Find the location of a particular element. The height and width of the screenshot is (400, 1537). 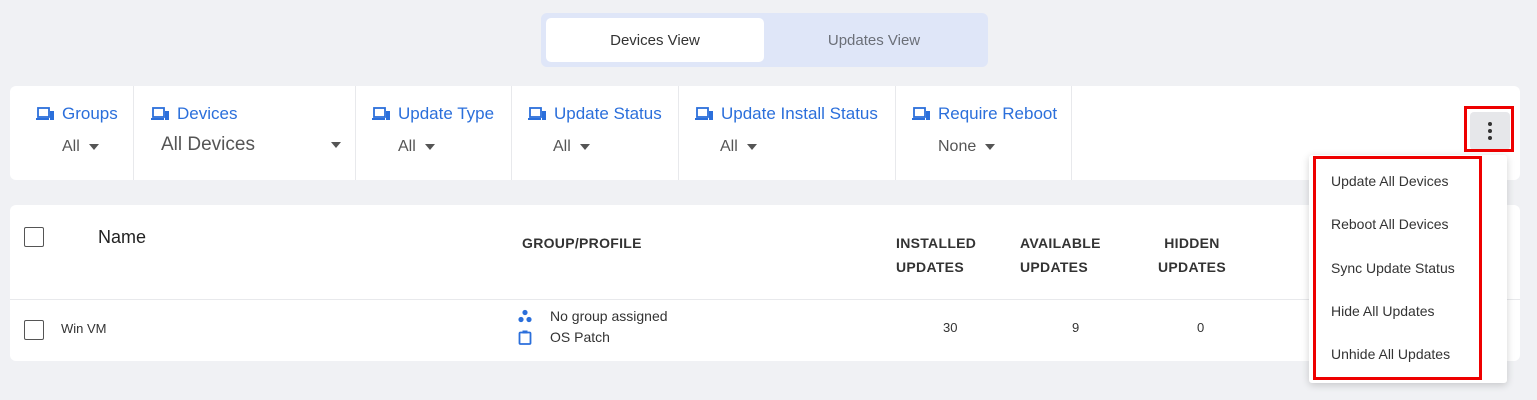

group-cell: No group assigned is located at coordinates (593, 316).